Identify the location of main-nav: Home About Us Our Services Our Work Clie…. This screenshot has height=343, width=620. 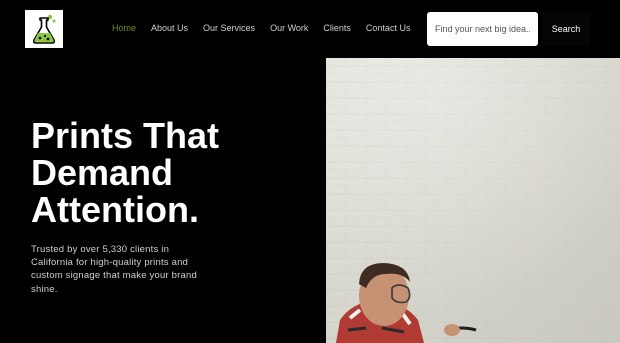
(268, 28).